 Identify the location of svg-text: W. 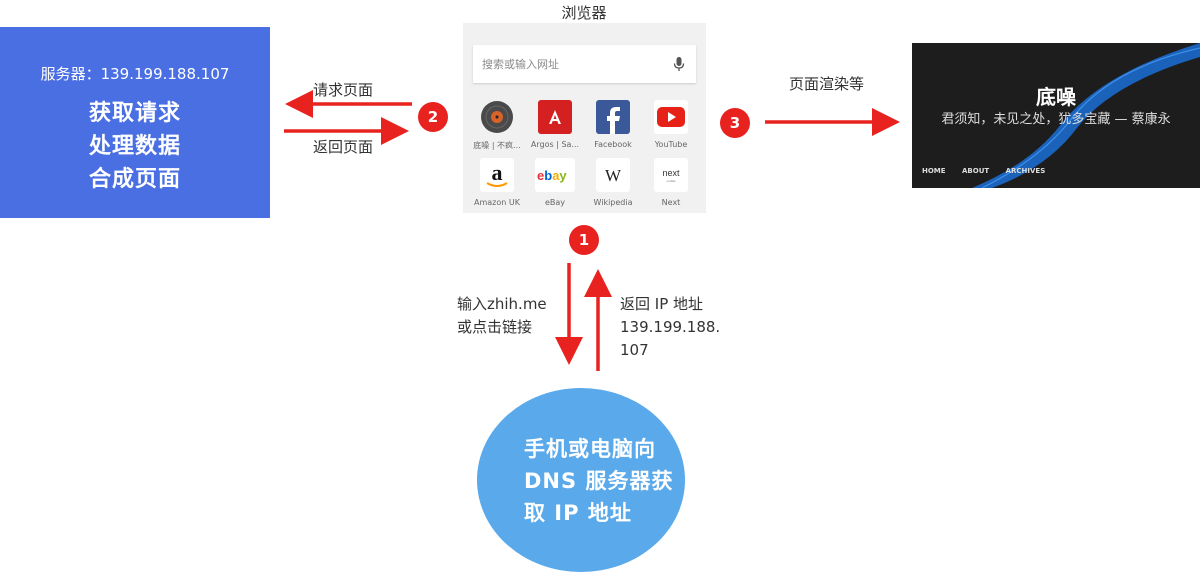
(613, 175).